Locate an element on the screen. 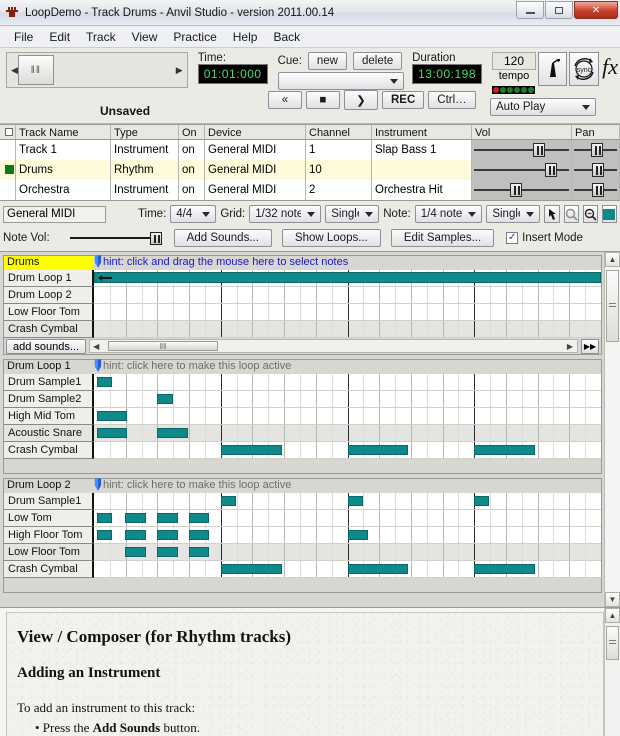 This screenshot has width=620, height=736. h-scroll-thumb: ‖‖ is located at coordinates (163, 346).